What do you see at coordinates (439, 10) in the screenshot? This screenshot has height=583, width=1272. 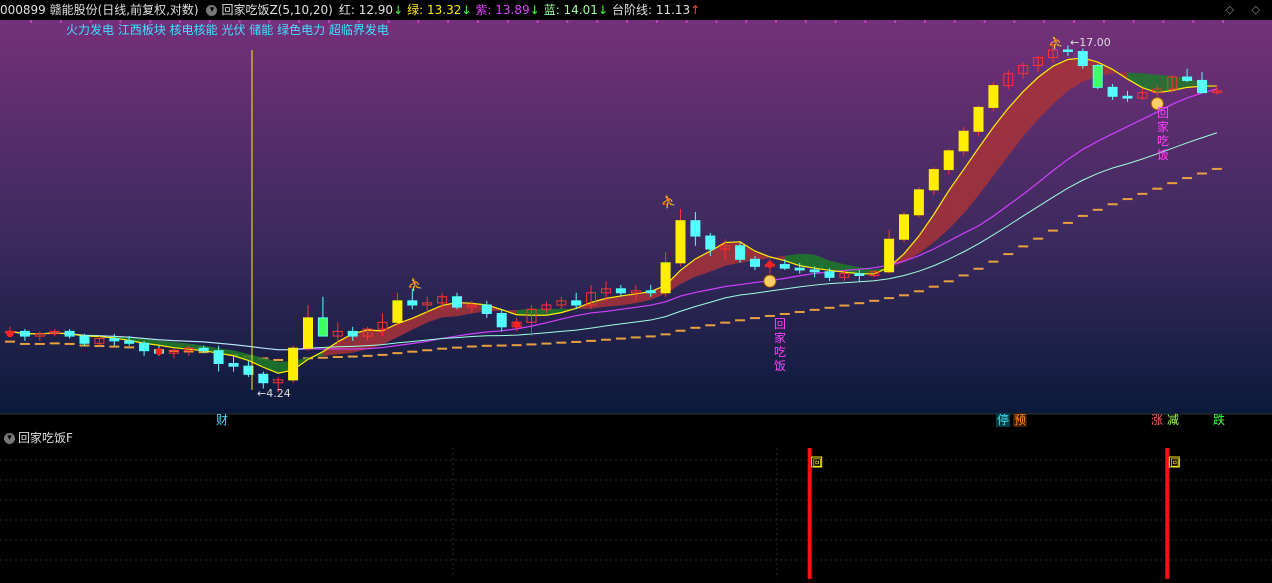 I see `green-value: 绿: 13.32↓` at bounding box center [439, 10].